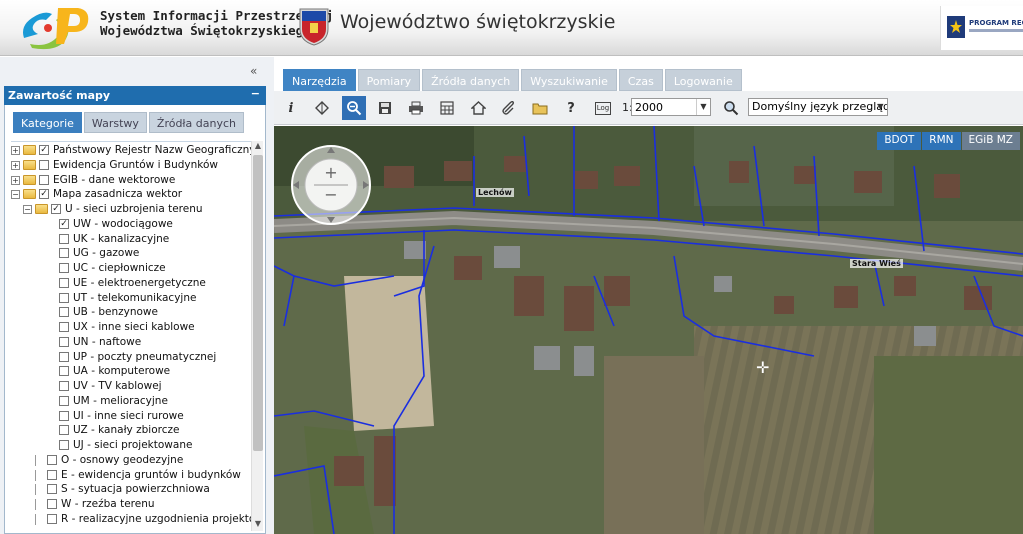  What do you see at coordinates (880, 107) in the screenshot?
I see `language-dropdown-icon: ▼` at bounding box center [880, 107].